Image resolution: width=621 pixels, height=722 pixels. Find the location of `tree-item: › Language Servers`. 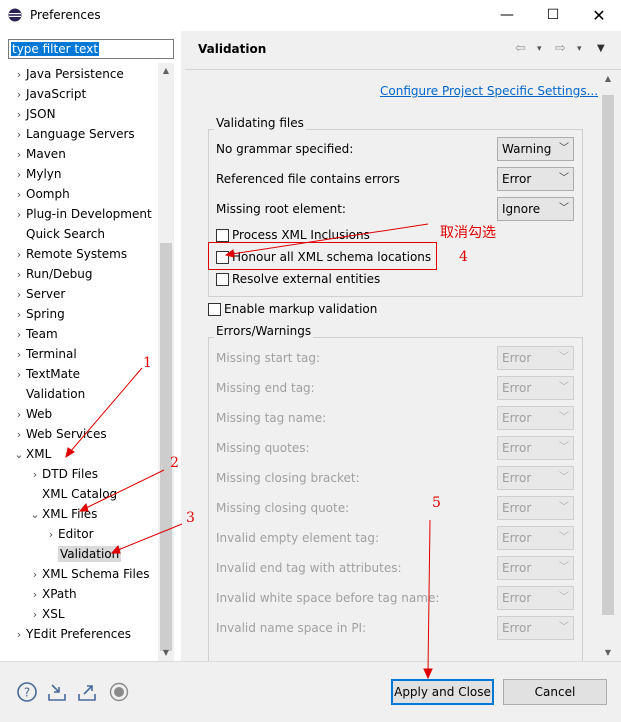

tree-item: › Language Servers is located at coordinates (73, 134).